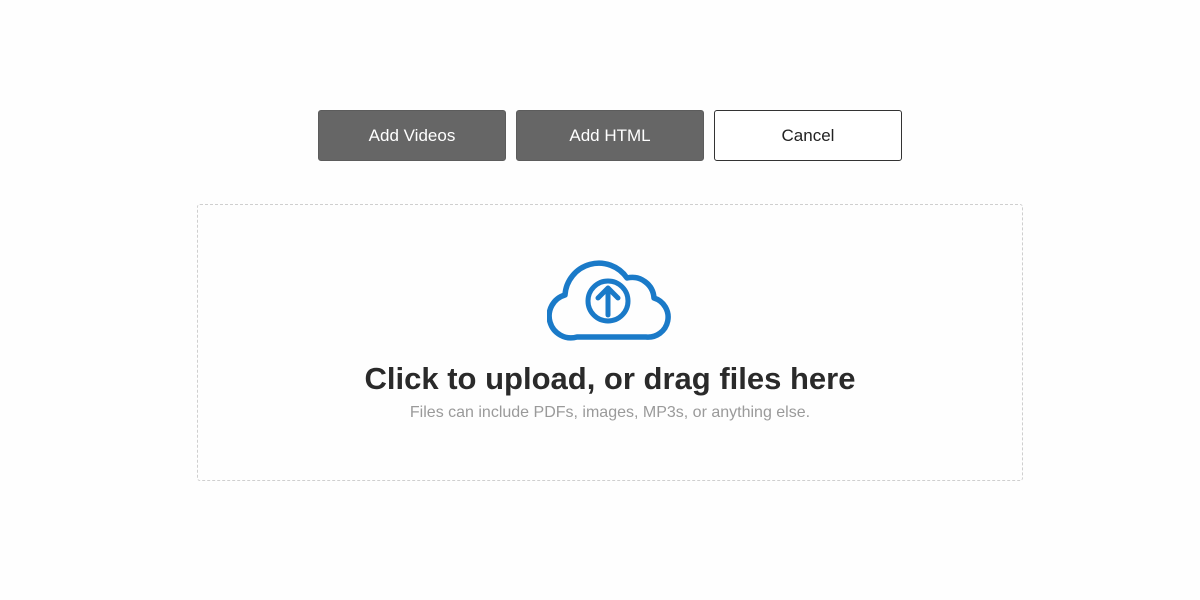 The width and height of the screenshot is (1200, 600). What do you see at coordinates (808, 135) in the screenshot?
I see `cancel-button: Cancel` at bounding box center [808, 135].